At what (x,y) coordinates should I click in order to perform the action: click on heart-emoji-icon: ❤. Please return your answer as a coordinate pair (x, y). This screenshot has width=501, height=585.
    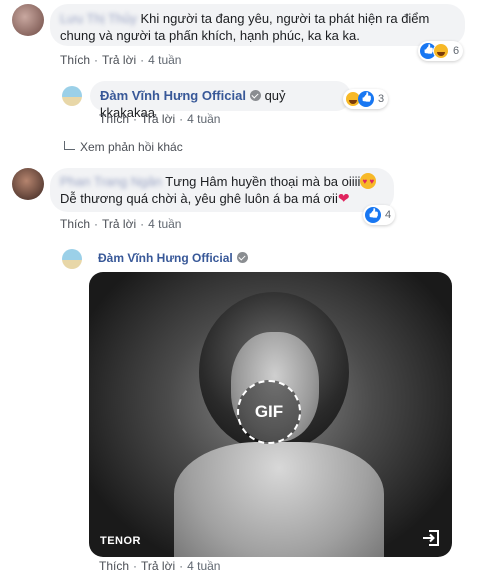
    Looking at the image, I should click on (343, 198).